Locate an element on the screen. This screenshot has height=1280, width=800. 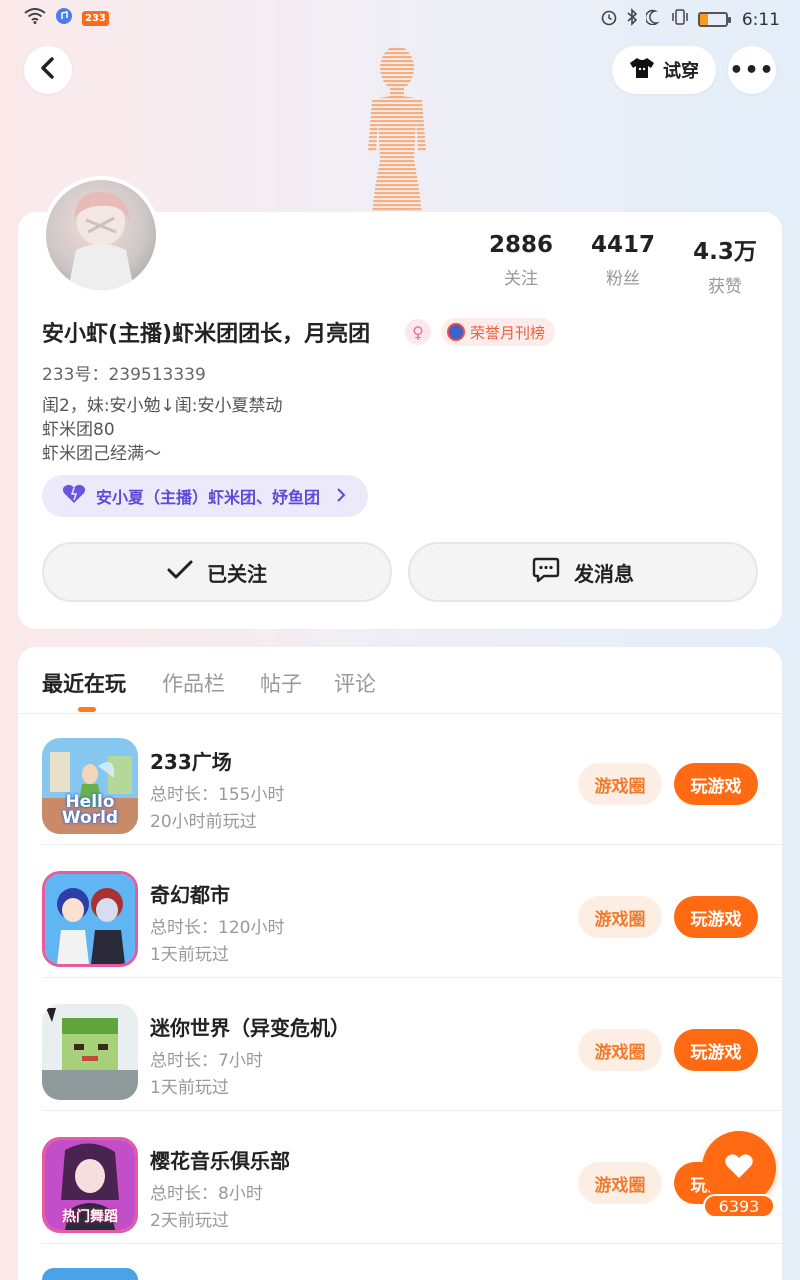
list-item: 迷你世界（异变危机） 总时长：7小时 1天前玩过 游戏圈 玩游戏 is located at coordinates (400, 1044).